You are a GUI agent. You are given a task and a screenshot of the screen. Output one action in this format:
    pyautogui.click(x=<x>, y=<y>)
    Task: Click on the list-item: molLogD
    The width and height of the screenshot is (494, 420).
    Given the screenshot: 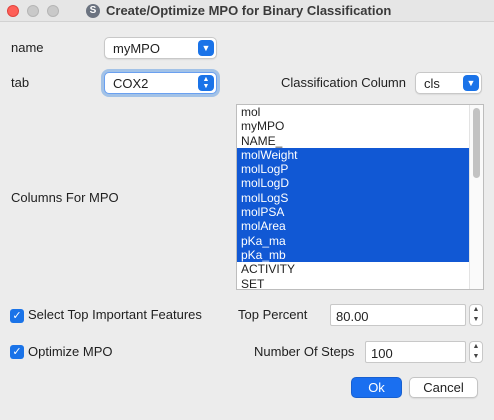 What is the action you would take?
    pyautogui.click(x=360, y=183)
    